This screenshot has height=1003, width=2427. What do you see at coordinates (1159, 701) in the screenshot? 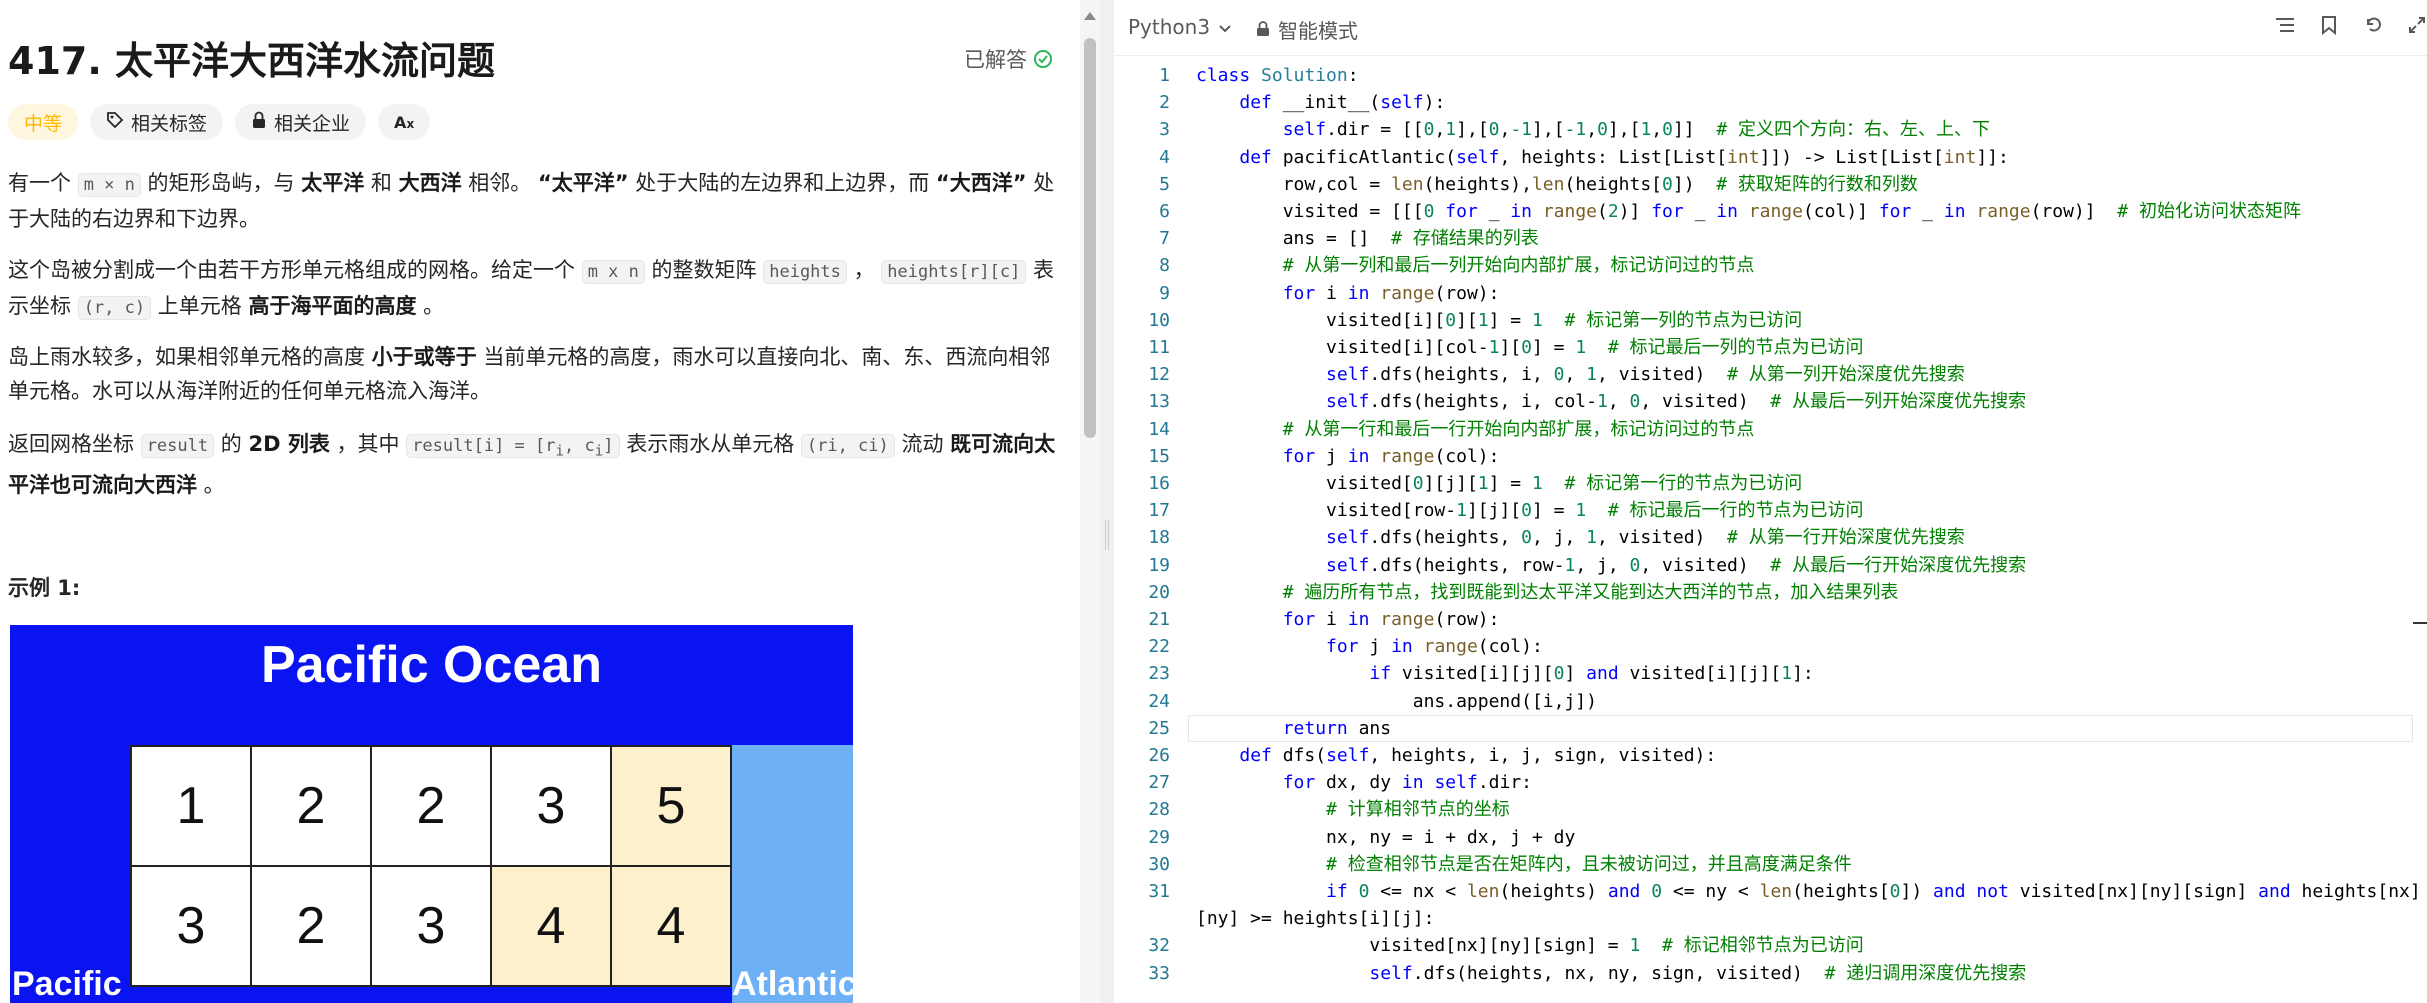
I see `line-number: 24` at bounding box center [1159, 701].